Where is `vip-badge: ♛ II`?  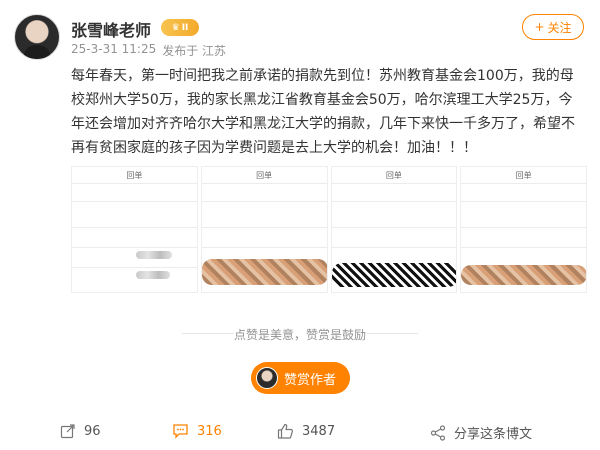 vip-badge: ♛ II is located at coordinates (180, 27).